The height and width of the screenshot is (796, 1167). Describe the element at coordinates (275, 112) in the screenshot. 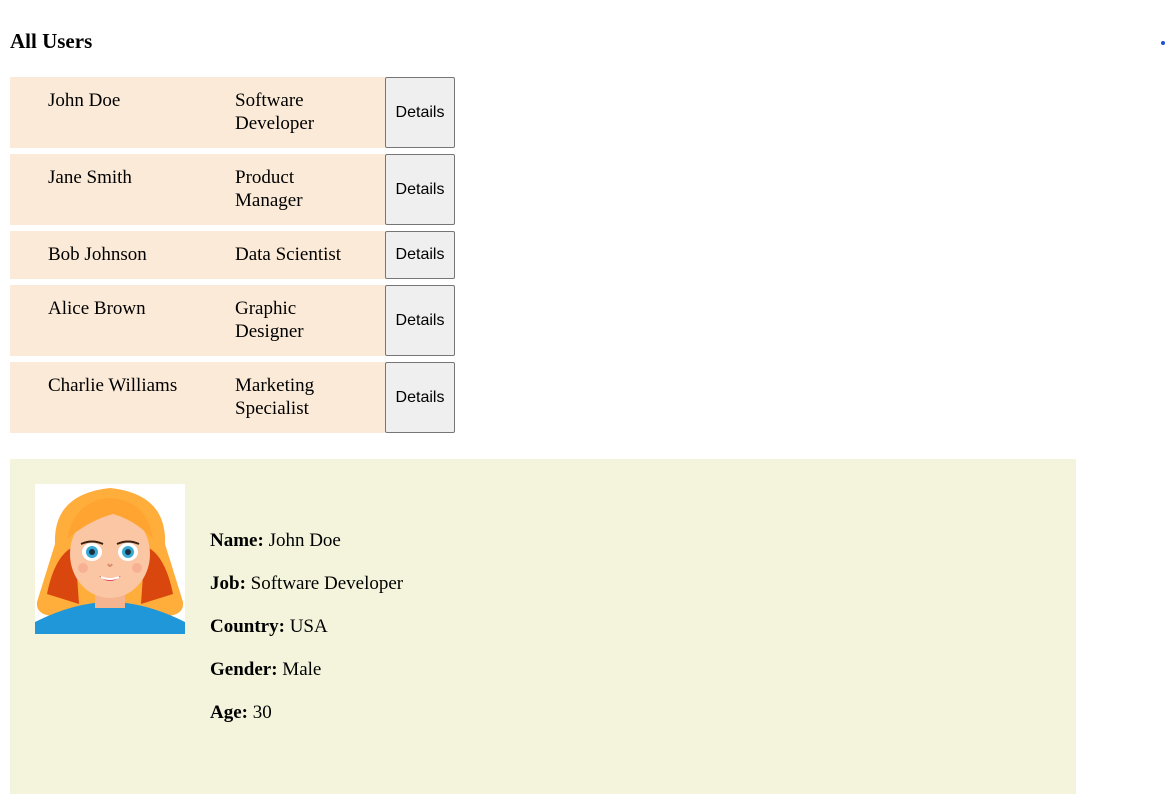

I see `user-job: Software Developer` at that location.